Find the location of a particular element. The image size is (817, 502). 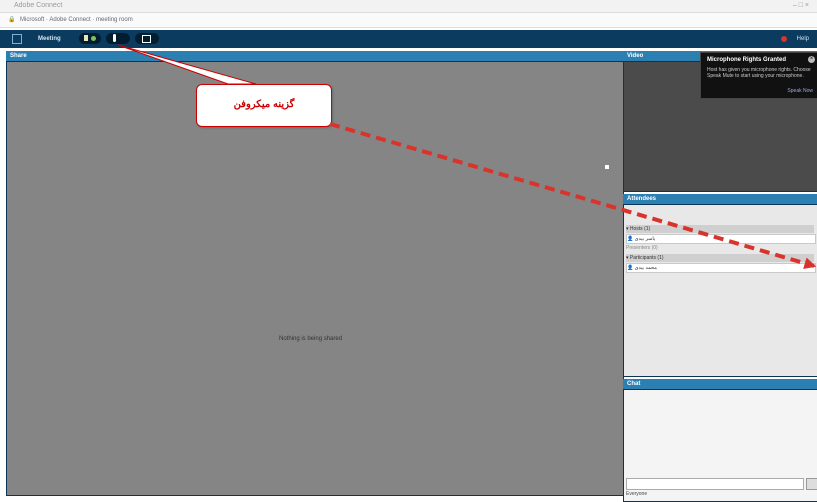

window-controls: – □ × is located at coordinates (801, 6).